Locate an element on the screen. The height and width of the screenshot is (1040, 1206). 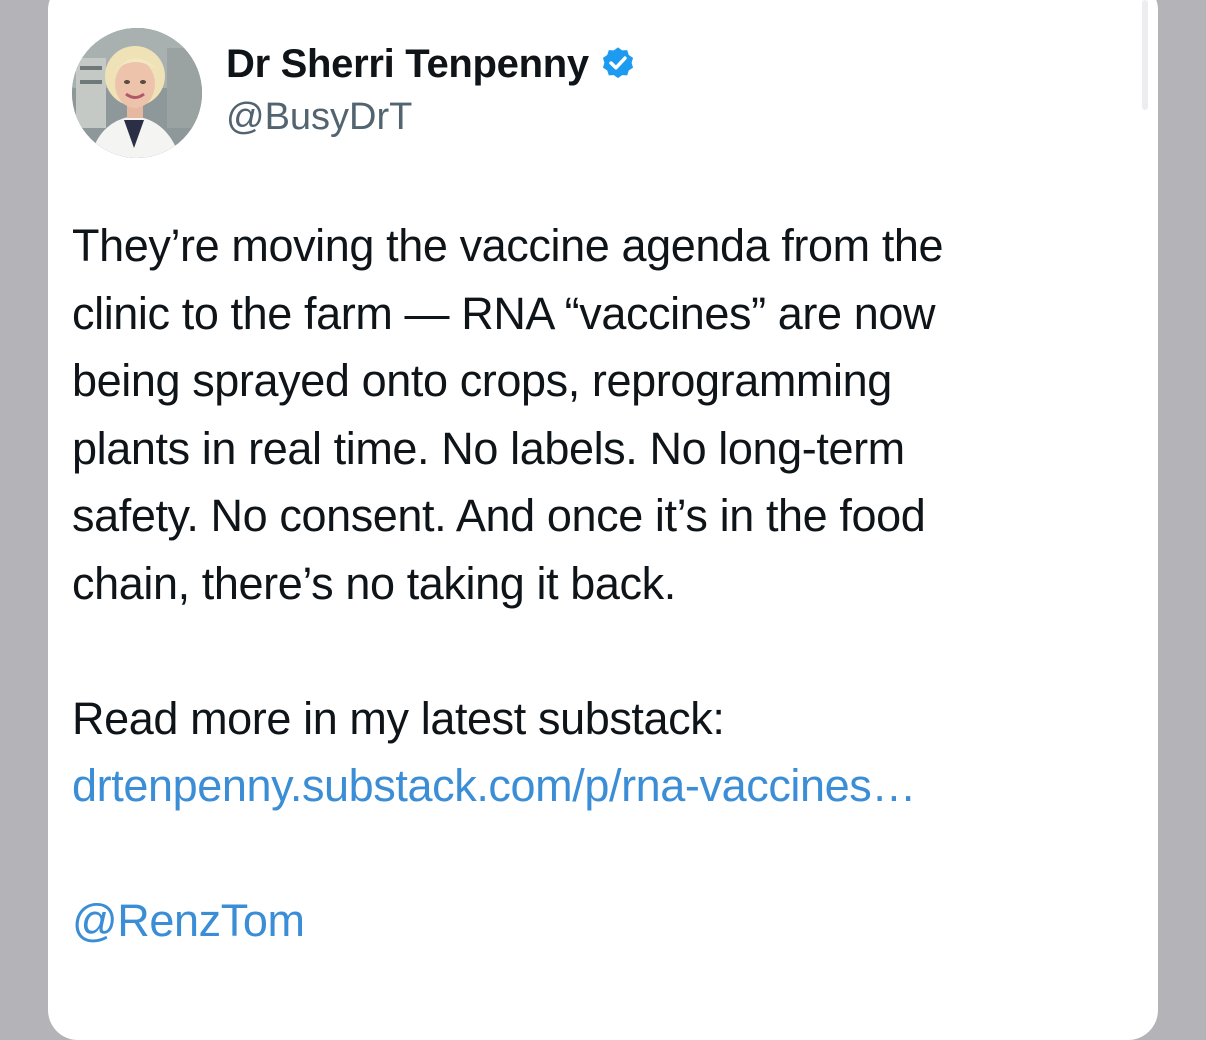
name-row: Dr Sherri Tenpenny is located at coordinates (431, 64).